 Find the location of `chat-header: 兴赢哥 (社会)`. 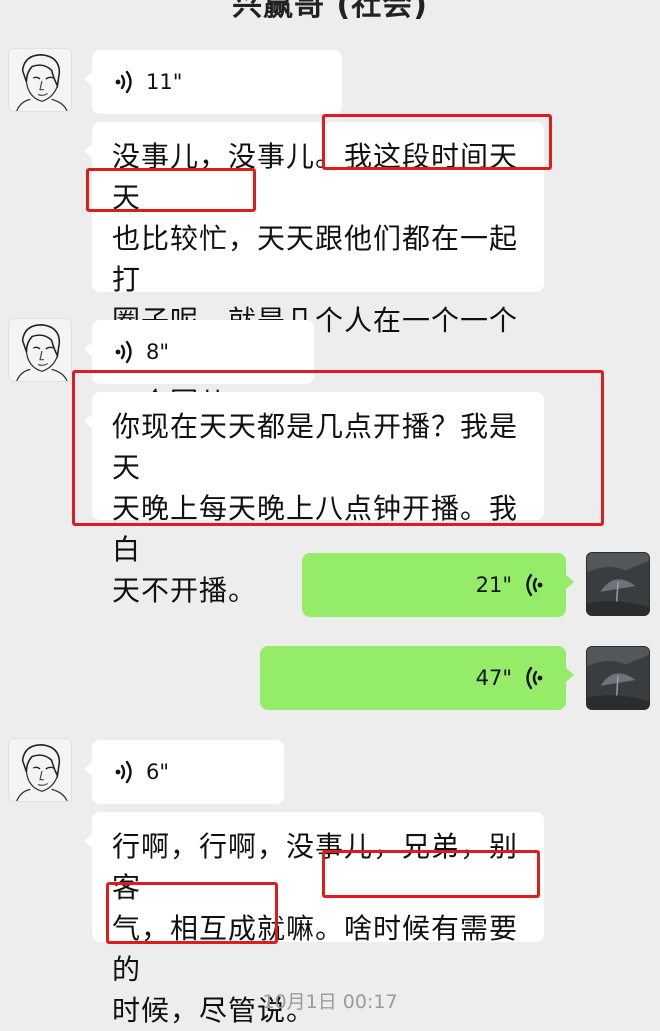

chat-header: 兴赢哥 (社会) is located at coordinates (330, 11).